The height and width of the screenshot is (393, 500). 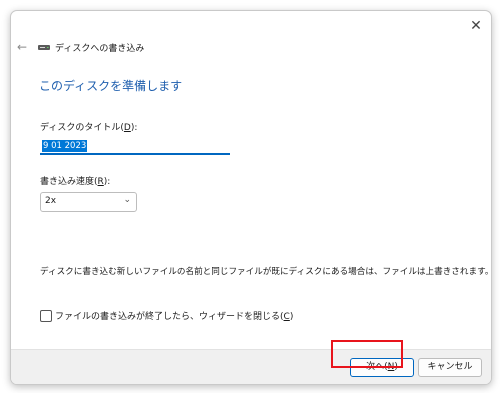 I want to click on back-arrow-icon: ←, so click(x=24, y=47).